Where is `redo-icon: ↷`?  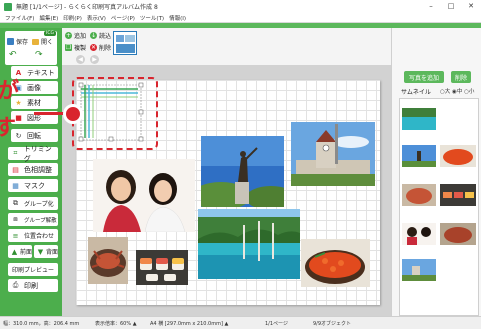 redo-icon: ↷ is located at coordinates (39, 54).